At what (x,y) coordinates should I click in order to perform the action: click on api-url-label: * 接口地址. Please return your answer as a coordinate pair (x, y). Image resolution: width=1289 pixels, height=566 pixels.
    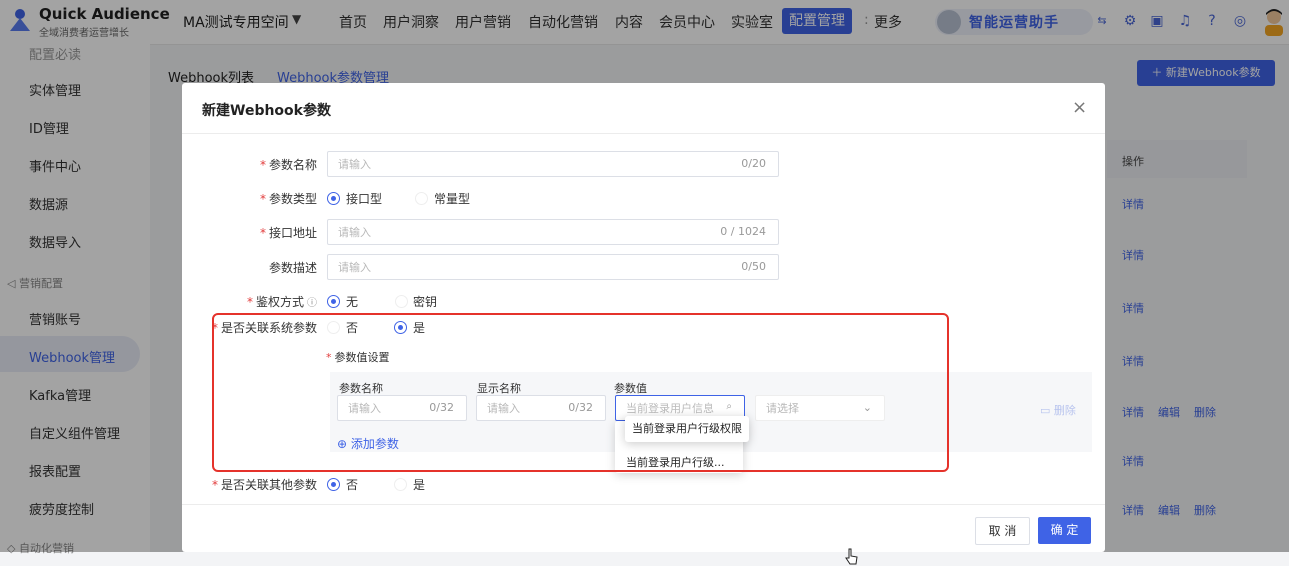
    Looking at the image, I should click on (264, 232).